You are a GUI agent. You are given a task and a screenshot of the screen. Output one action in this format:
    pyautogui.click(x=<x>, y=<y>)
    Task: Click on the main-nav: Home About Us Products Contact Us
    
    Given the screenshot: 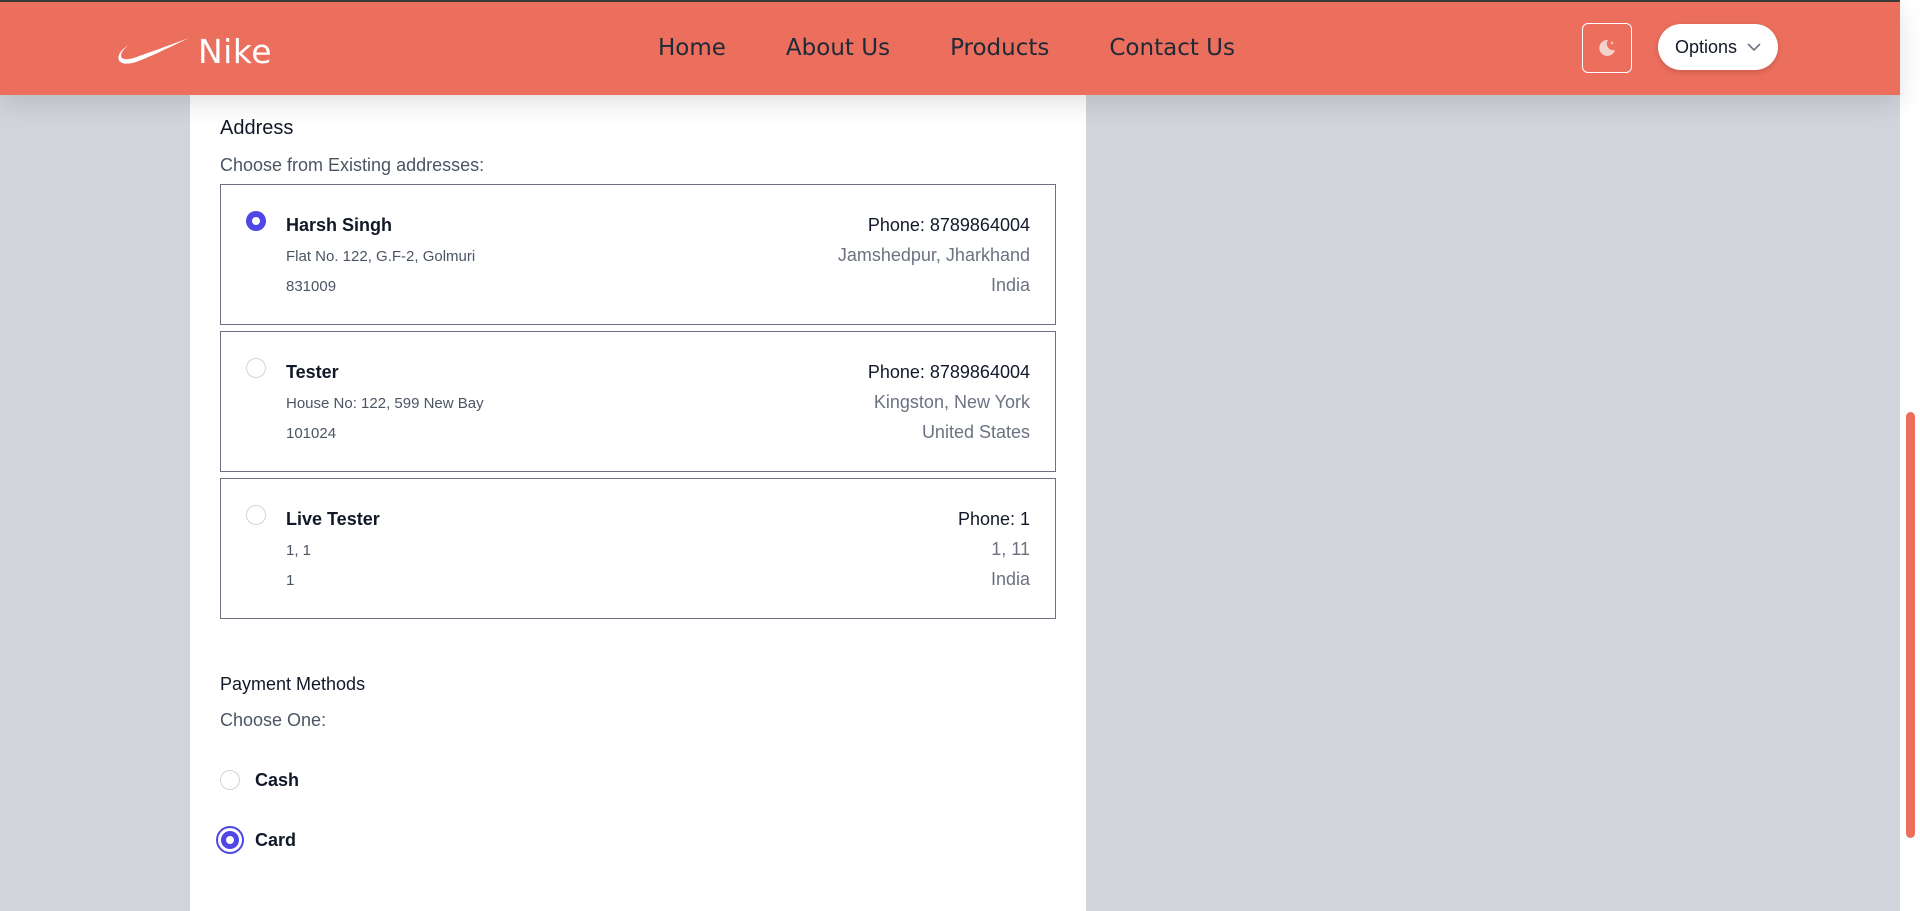 What is the action you would take?
    pyautogui.click(x=976, y=48)
    